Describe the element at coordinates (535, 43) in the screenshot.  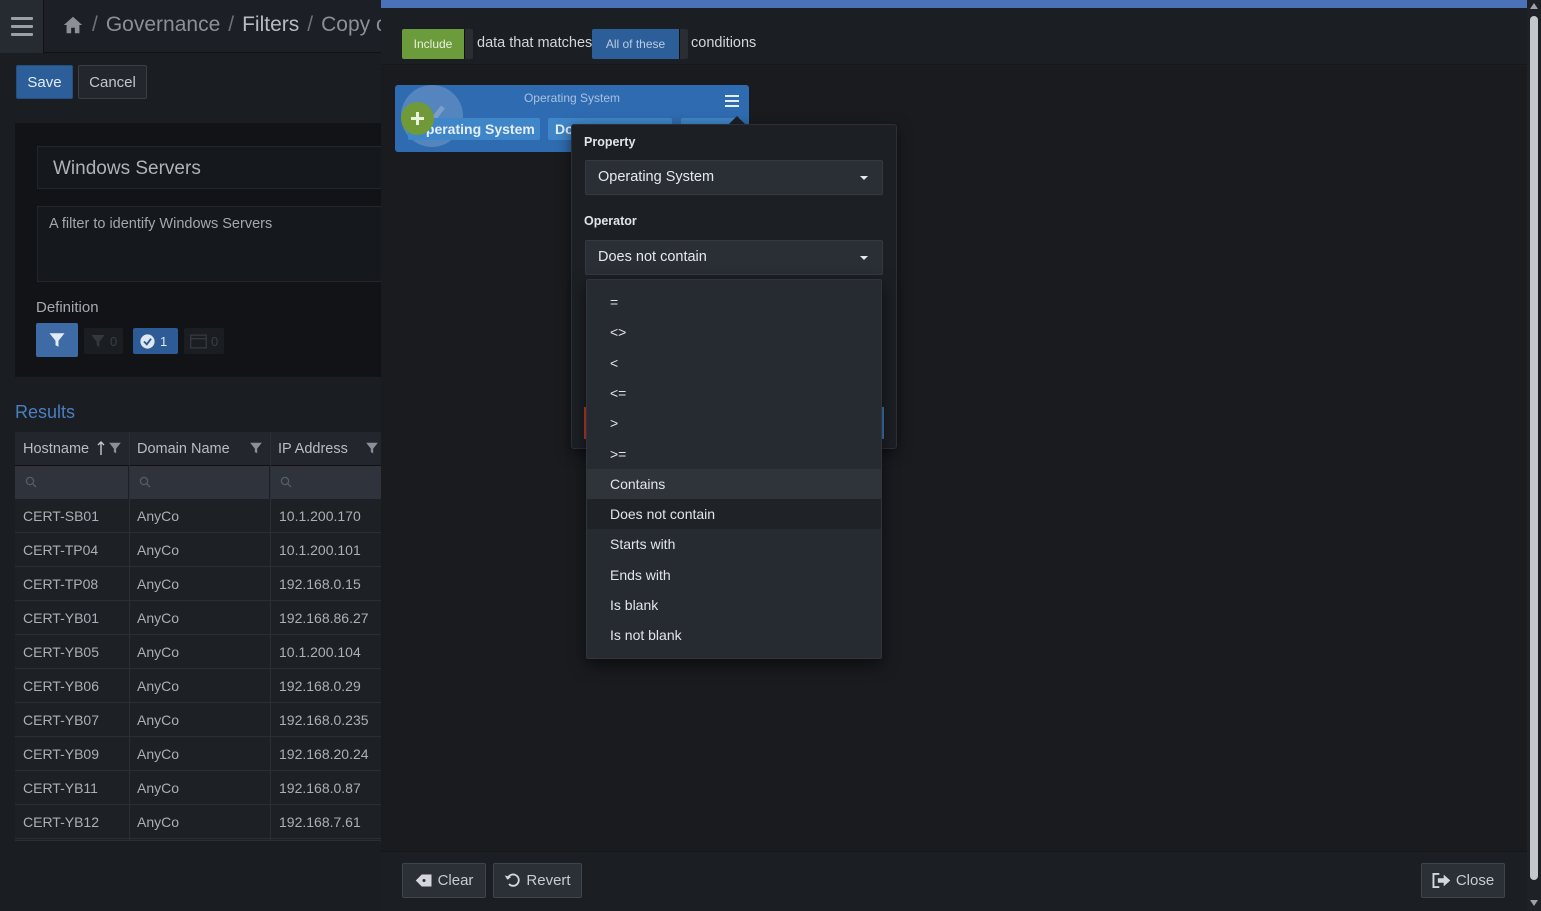
I see `matches-text: data that matches` at that location.